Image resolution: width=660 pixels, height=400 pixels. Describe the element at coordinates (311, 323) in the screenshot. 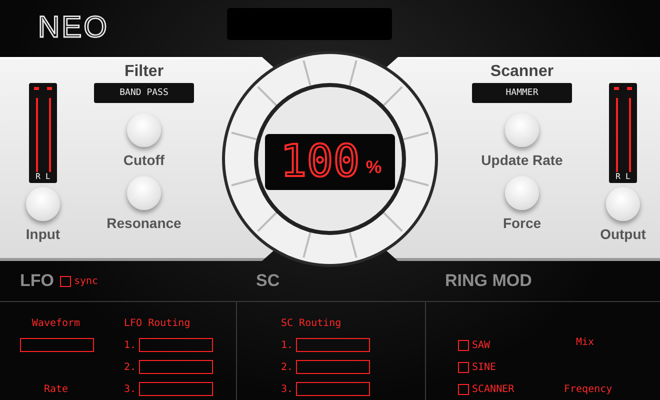

I see `routing-label: SC Routing` at that location.